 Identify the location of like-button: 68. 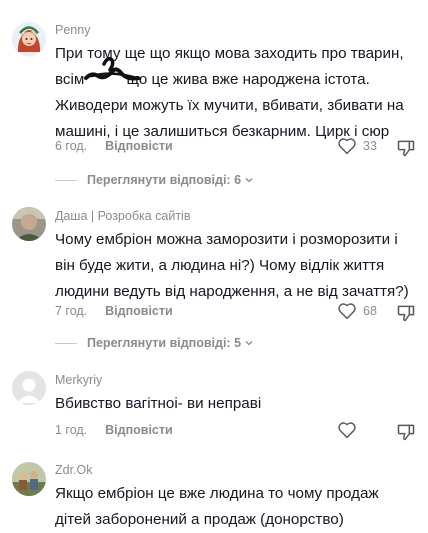
(357, 311).